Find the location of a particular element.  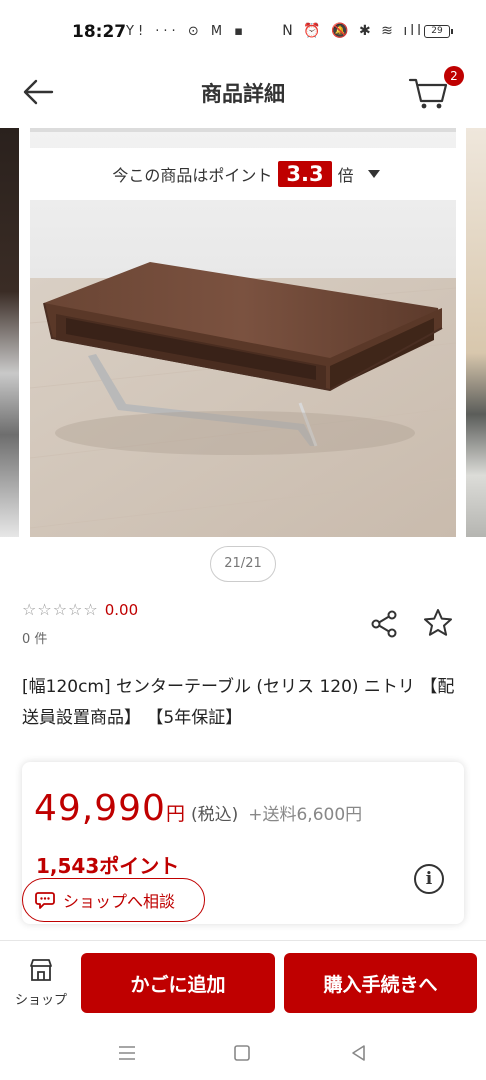

points-suffix: 倍 is located at coordinates (345, 175).